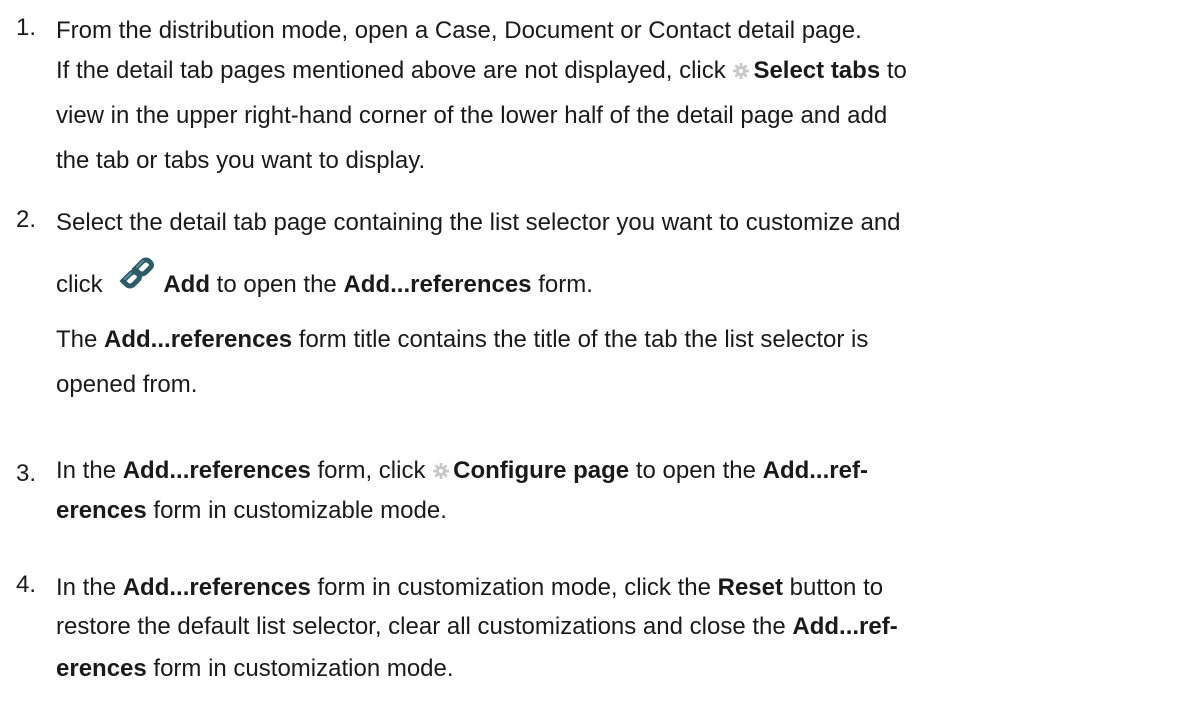  I want to click on reset-label: Reset, so click(750, 587).